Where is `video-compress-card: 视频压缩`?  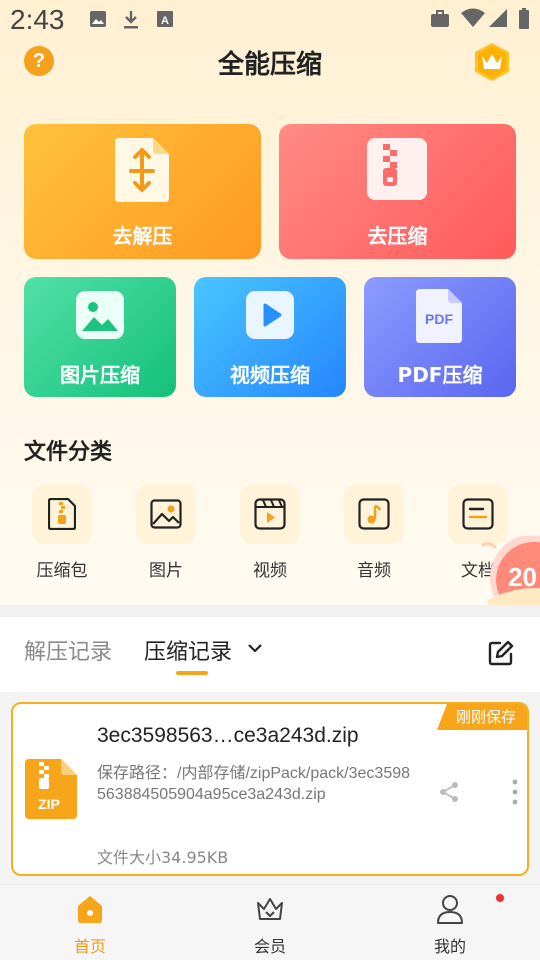 video-compress-card: 视频压缩 is located at coordinates (270, 337).